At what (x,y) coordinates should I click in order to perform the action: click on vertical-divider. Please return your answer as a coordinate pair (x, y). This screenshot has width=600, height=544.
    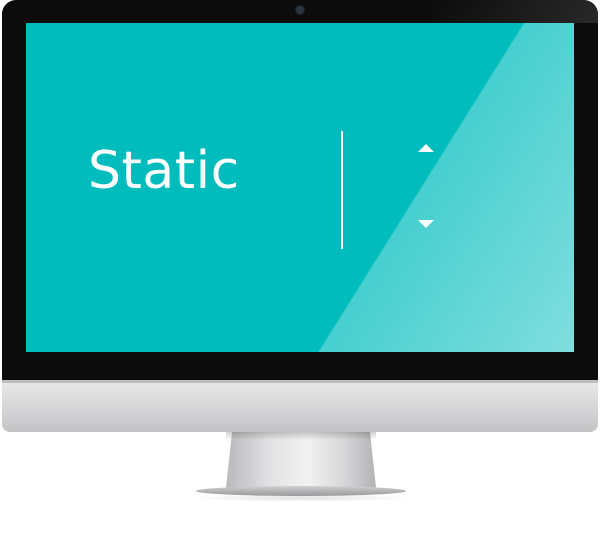
    Looking at the image, I should click on (342, 190).